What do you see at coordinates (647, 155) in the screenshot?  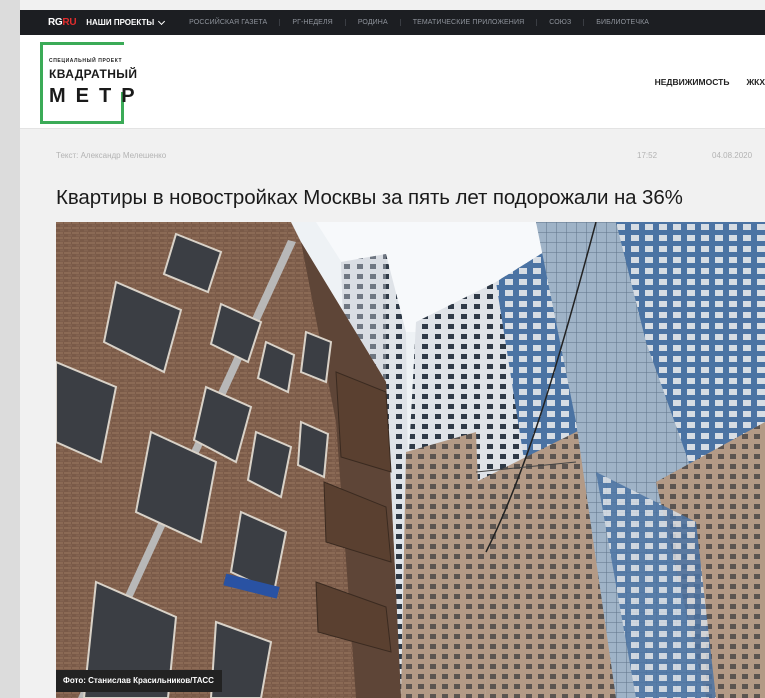 I see `article-time: 17:52` at bounding box center [647, 155].